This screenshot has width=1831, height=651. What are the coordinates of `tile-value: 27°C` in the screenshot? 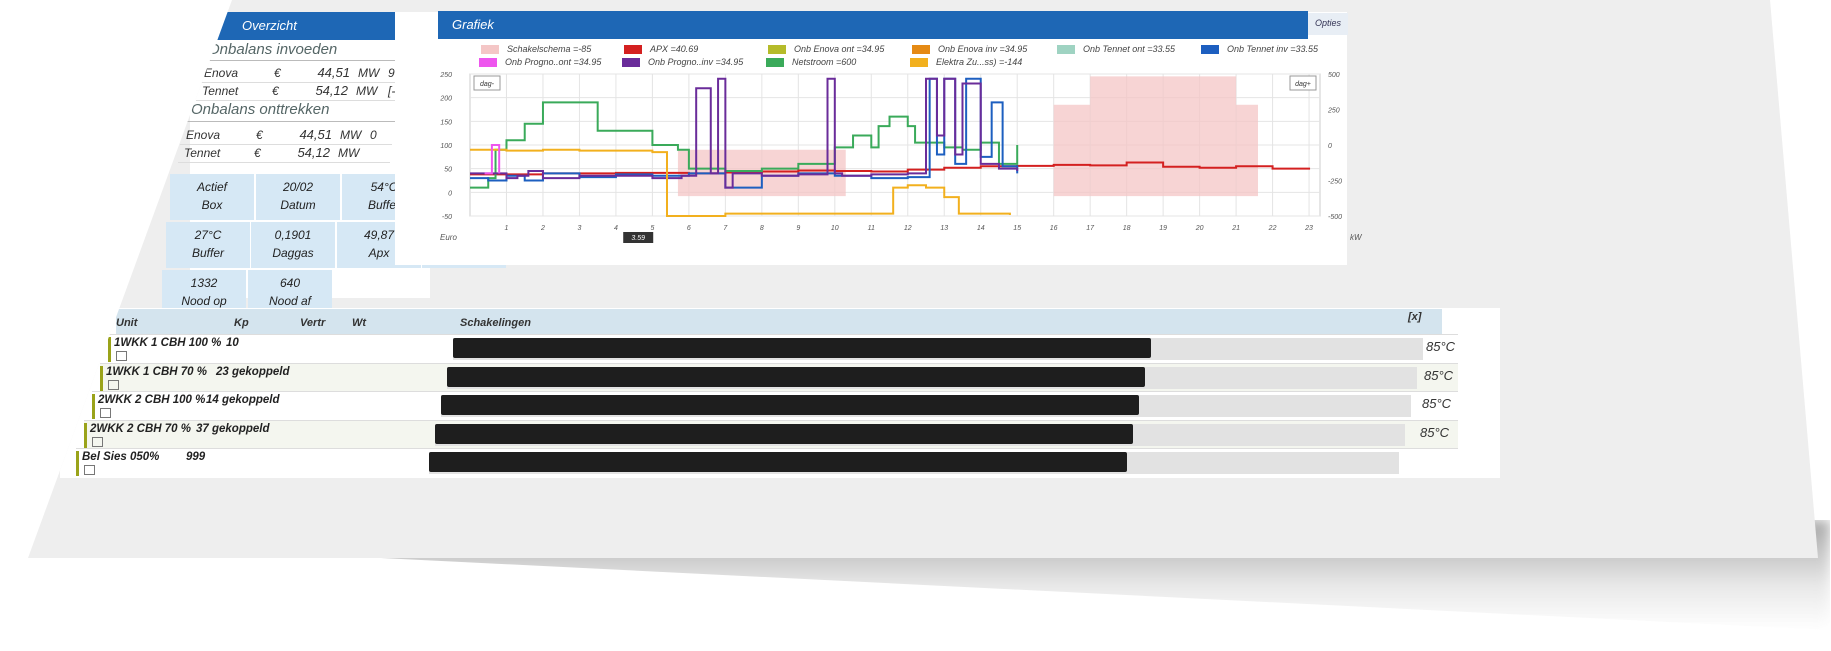 It's located at (208, 235).